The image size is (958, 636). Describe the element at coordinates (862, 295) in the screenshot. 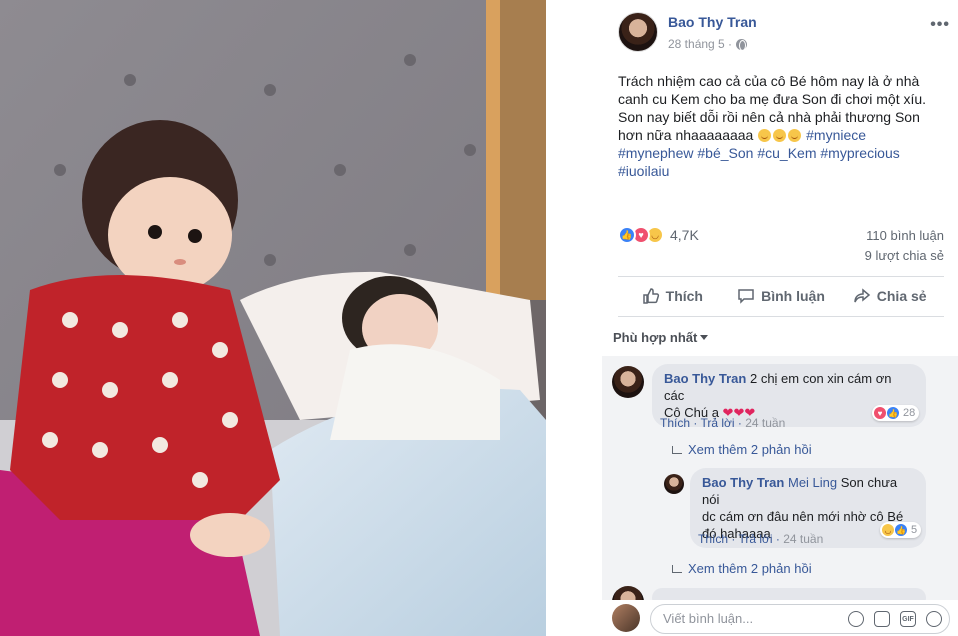

I see `share-icon` at that location.